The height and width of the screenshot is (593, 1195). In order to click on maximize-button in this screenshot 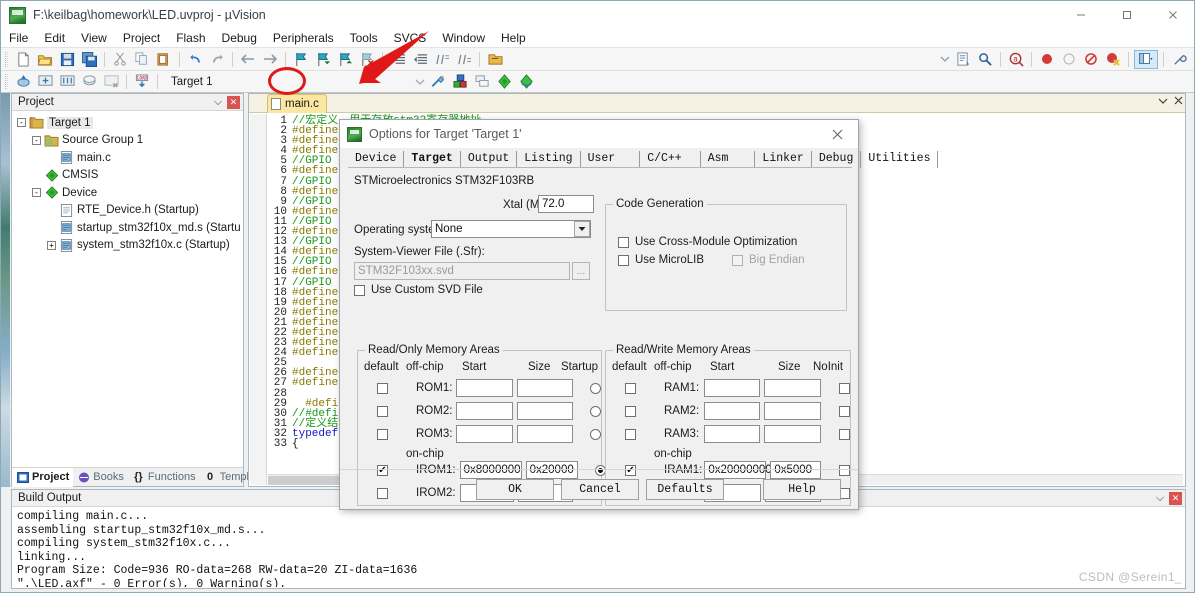, I will do `click(1127, 15)`.